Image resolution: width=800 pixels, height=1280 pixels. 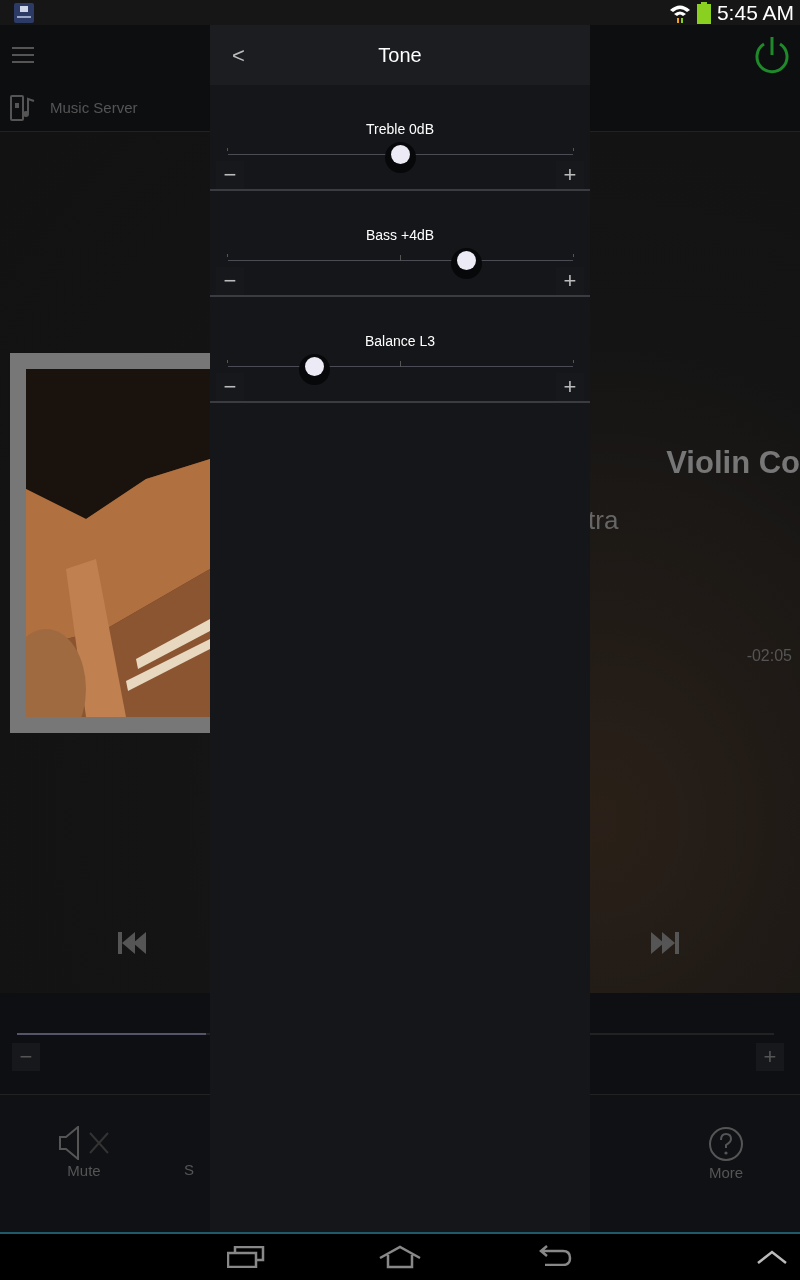 I want to click on back-button: <, so click(x=238, y=55).